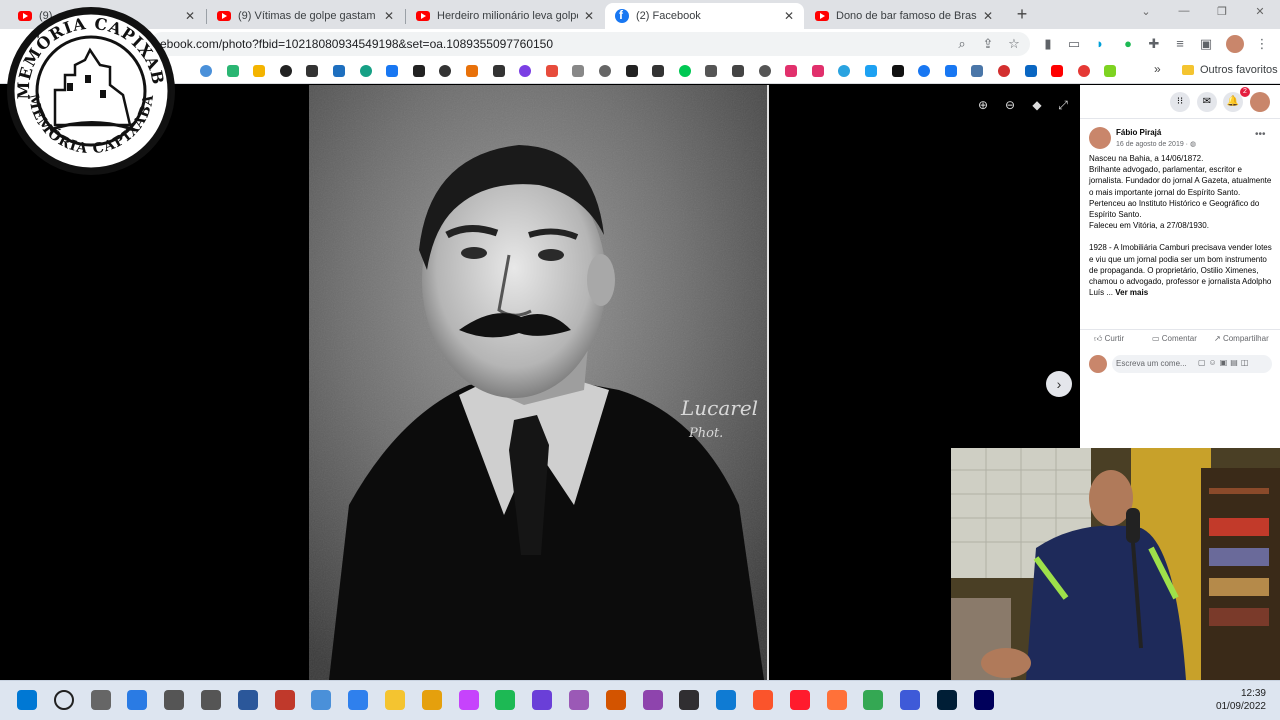 The width and height of the screenshot is (1280, 720). Describe the element at coordinates (652, 700) in the screenshot. I see `game-2-icon` at that location.